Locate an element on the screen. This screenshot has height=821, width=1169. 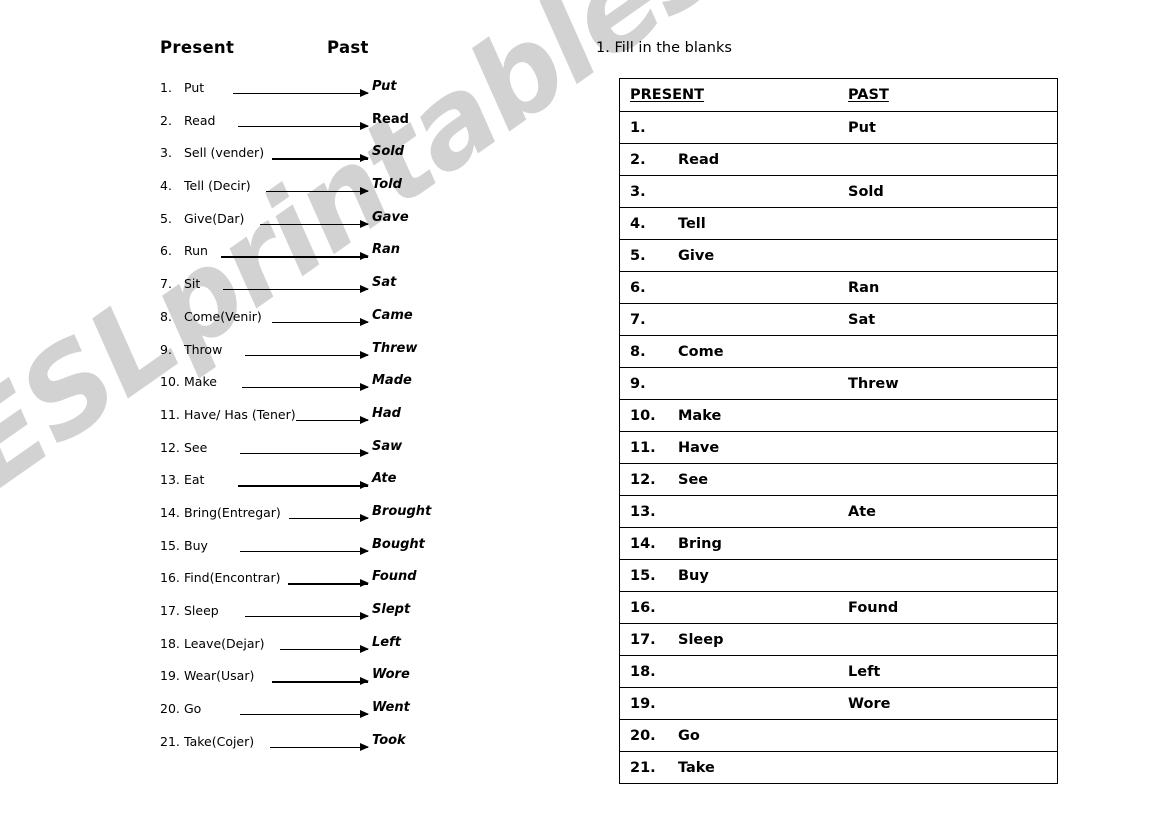
table-cell: 17. Sleep is located at coordinates (838, 639).